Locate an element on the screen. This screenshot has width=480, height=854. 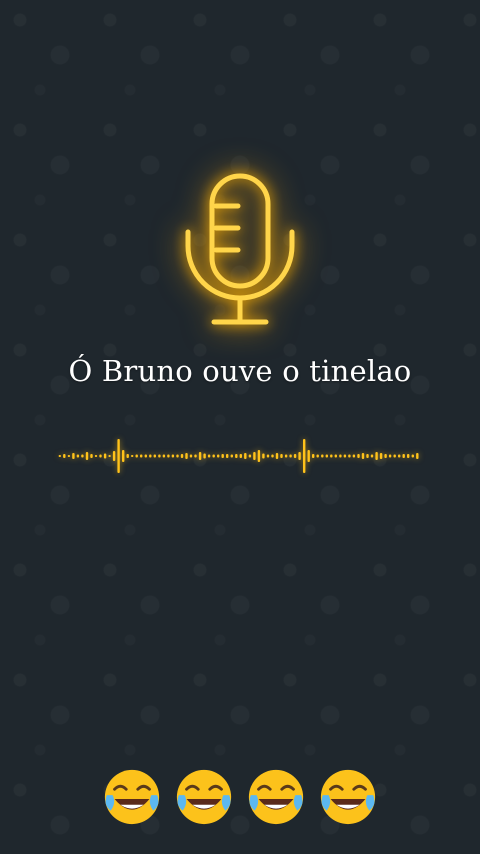
emoji-row is located at coordinates (240, 797).